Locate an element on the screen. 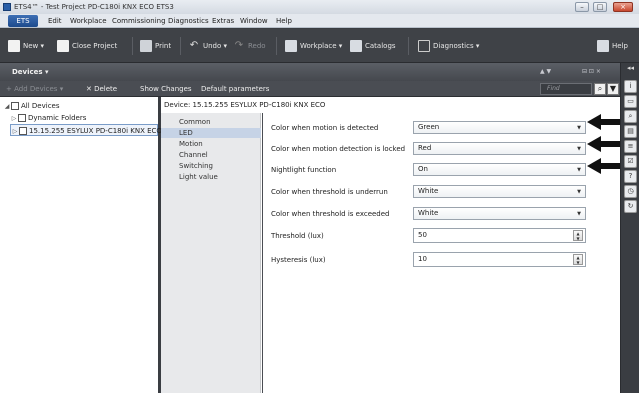 Image resolution: width=639 pixels, height=393 pixels. panel-nav-arrows: ▲ ▼ is located at coordinates (545, 71).